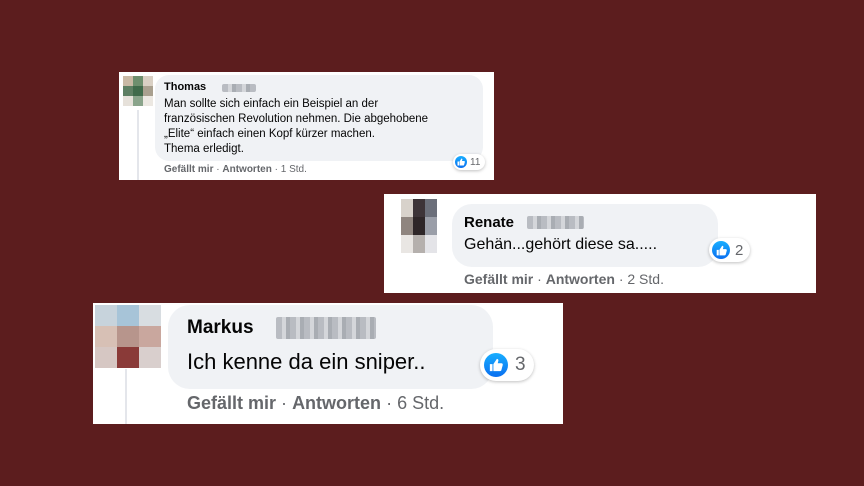 The image size is (864, 486). I want to click on reaction-badge: 3, so click(507, 365).